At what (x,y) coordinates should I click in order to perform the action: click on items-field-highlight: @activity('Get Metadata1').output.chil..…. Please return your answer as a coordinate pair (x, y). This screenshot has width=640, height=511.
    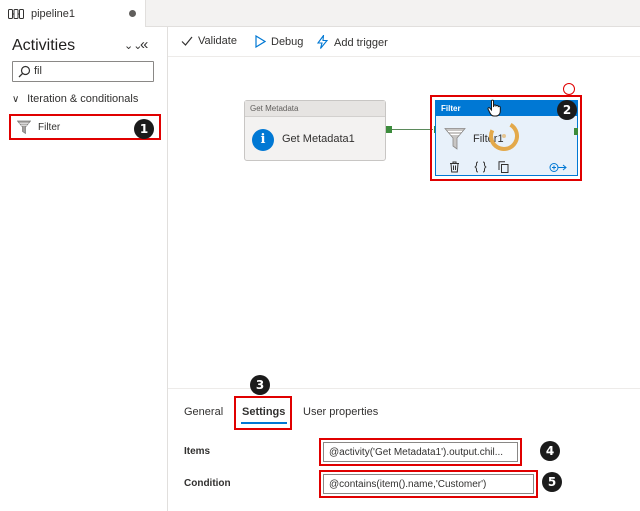
    Looking at the image, I should click on (420, 452).